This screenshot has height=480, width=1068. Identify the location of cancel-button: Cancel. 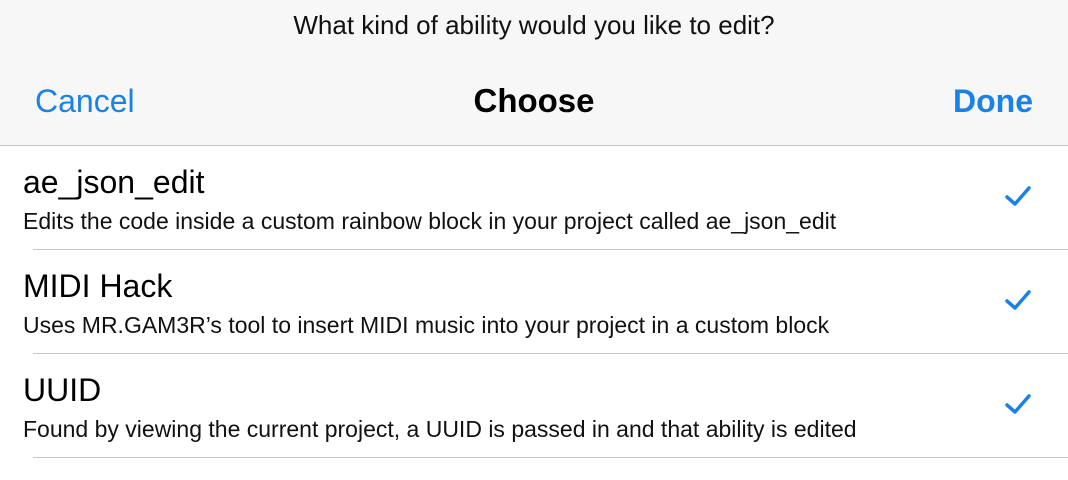
(85, 101).